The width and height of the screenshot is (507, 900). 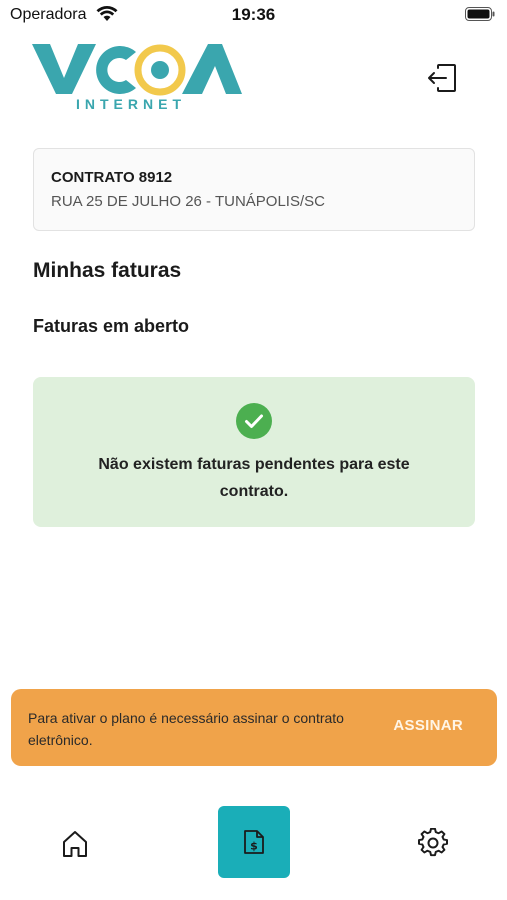 I want to click on contract-title: CONTRATO 8912, so click(x=112, y=177).